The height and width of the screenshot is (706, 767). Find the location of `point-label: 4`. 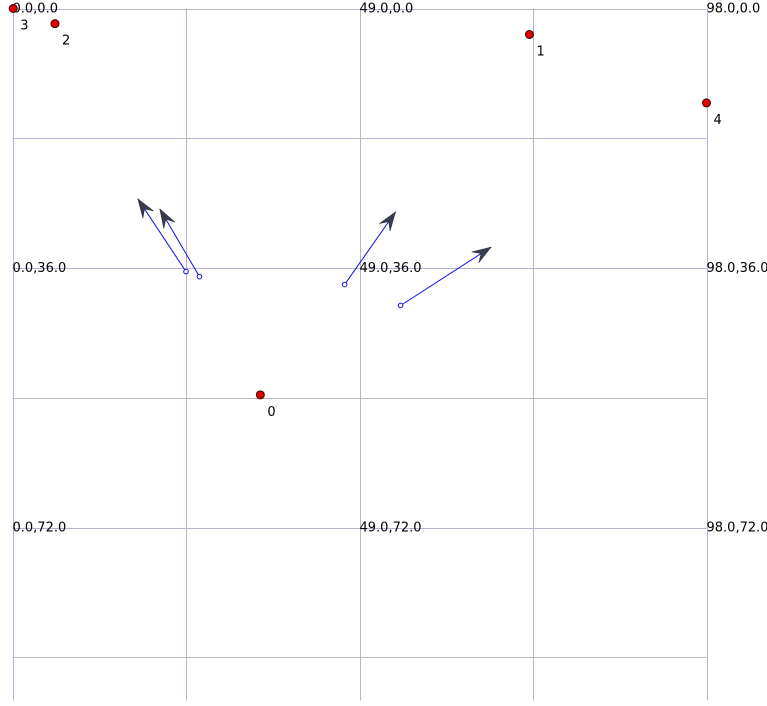

point-label: 4 is located at coordinates (718, 120).